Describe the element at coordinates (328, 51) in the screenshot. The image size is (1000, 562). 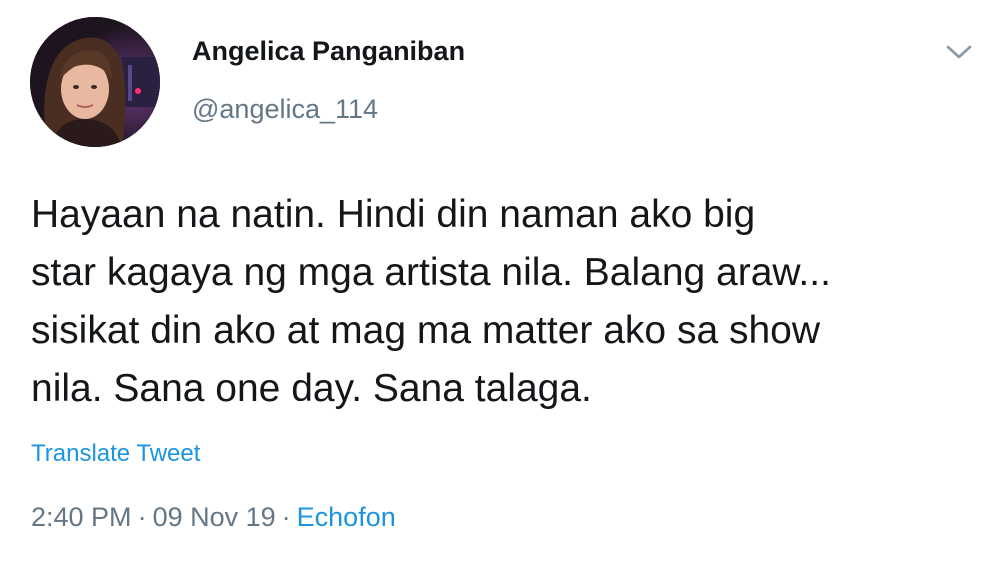
I see `display-name: Angelica Panganiban` at that location.